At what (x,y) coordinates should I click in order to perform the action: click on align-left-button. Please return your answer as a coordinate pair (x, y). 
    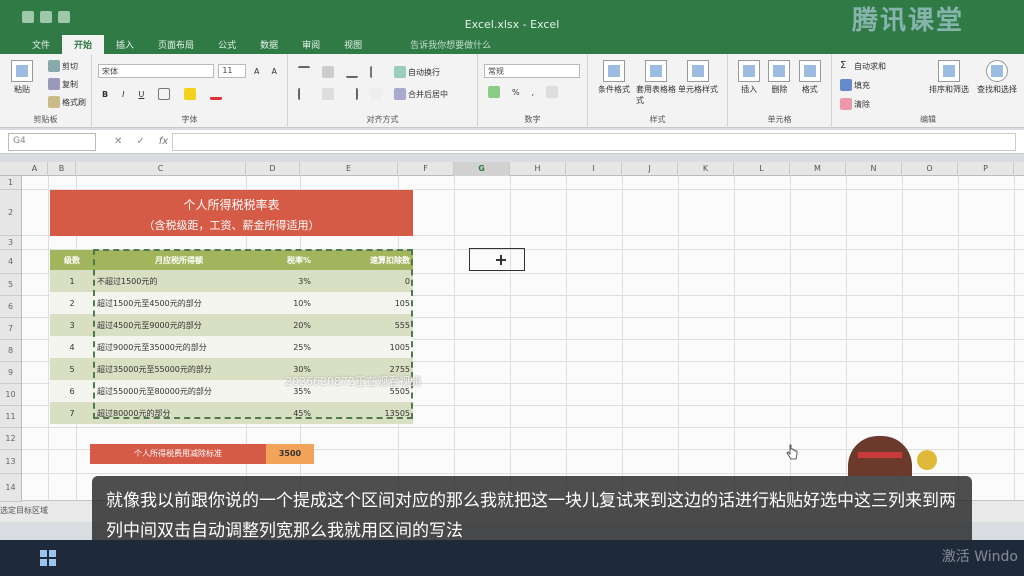
    Looking at the image, I should click on (304, 94).